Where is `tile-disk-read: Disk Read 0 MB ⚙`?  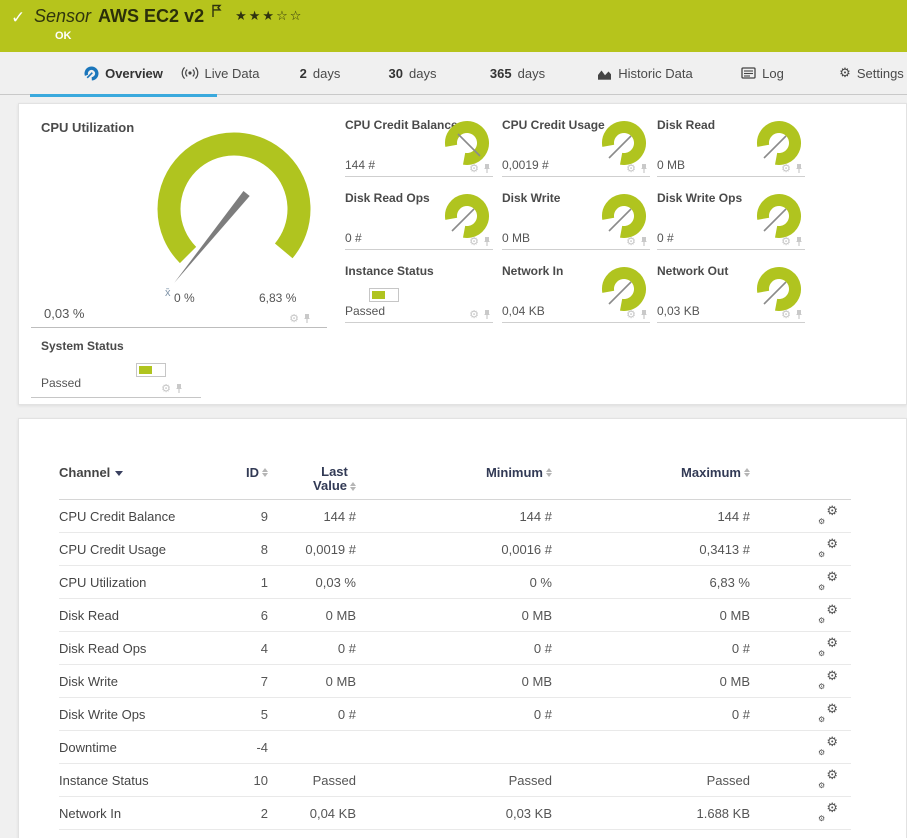 tile-disk-read: Disk Read 0 MB ⚙ is located at coordinates (731, 145).